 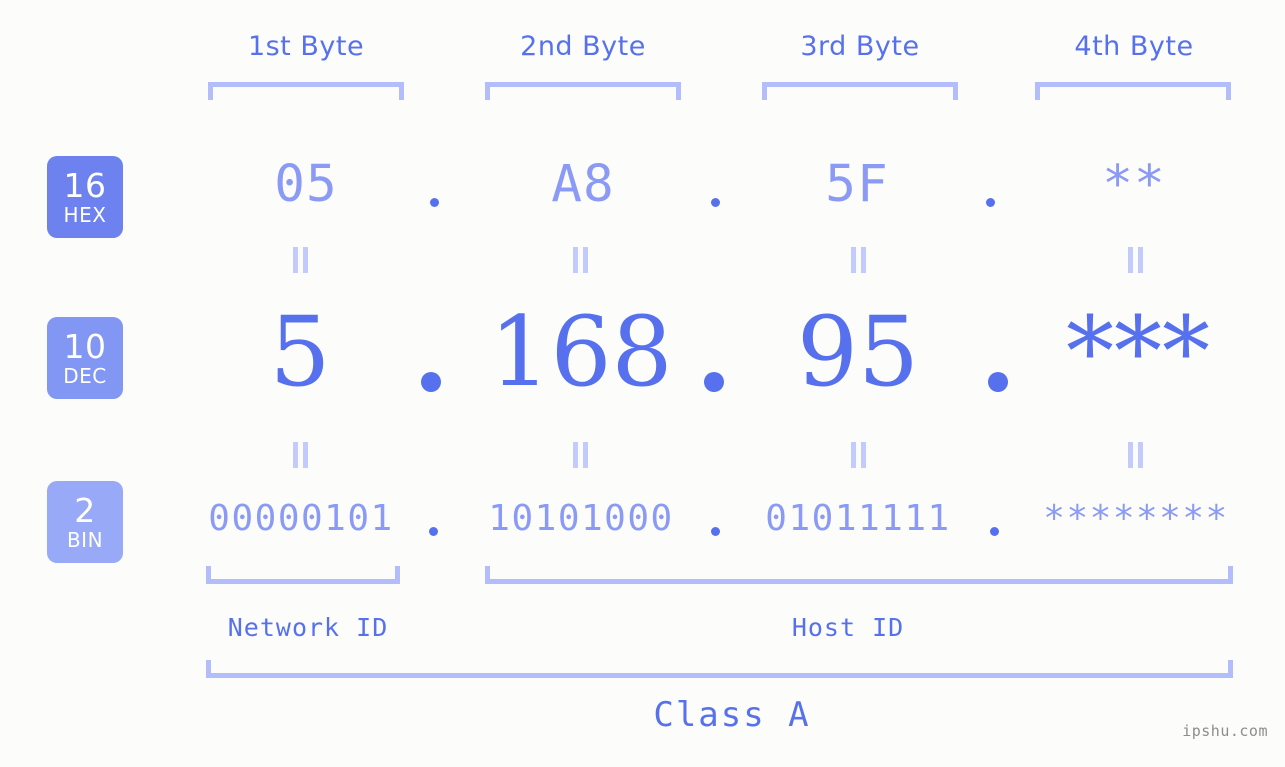 What do you see at coordinates (303, 575) in the screenshot?
I see `network-id-bracket` at bounding box center [303, 575].